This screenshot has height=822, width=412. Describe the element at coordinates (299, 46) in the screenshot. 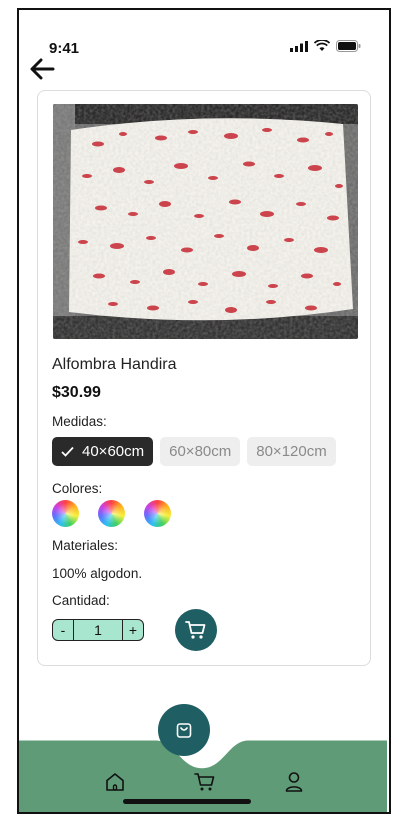

I see `signal-icon` at that location.